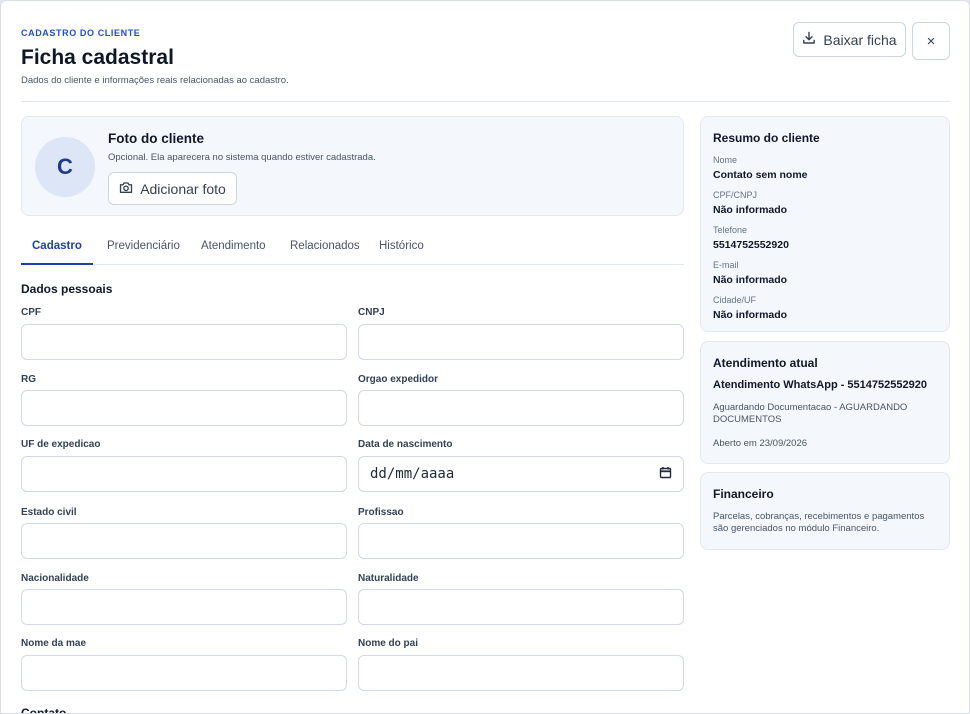 The height and width of the screenshot is (714, 970). What do you see at coordinates (31, 312) in the screenshot?
I see `cpf-label: CPF` at bounding box center [31, 312].